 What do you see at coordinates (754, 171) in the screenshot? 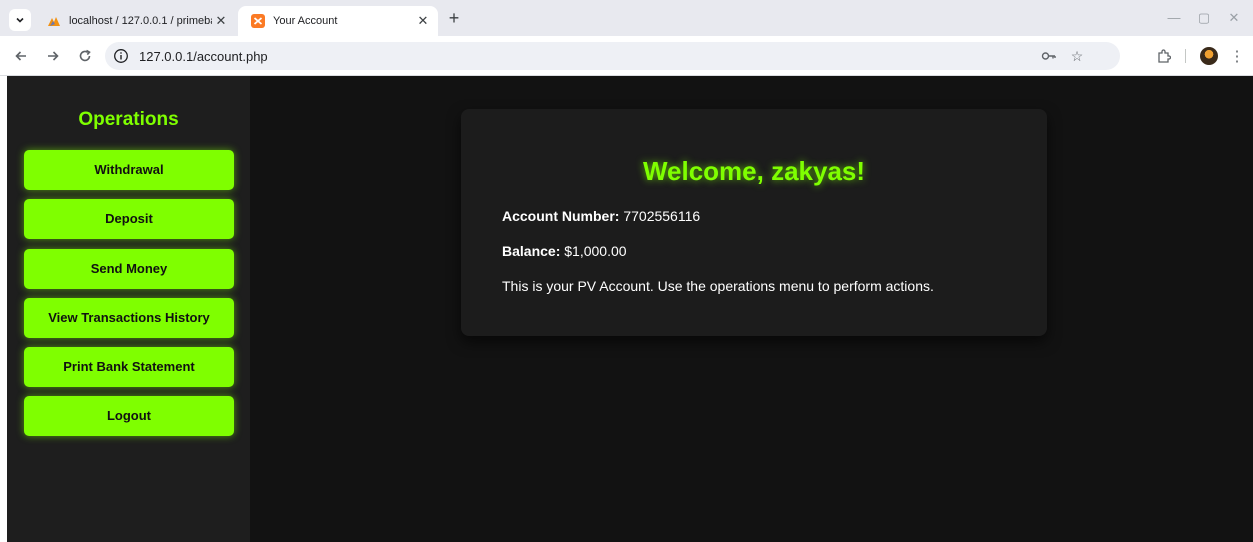
I see `welcome-heading: Welcome, zakyas!` at bounding box center [754, 171].